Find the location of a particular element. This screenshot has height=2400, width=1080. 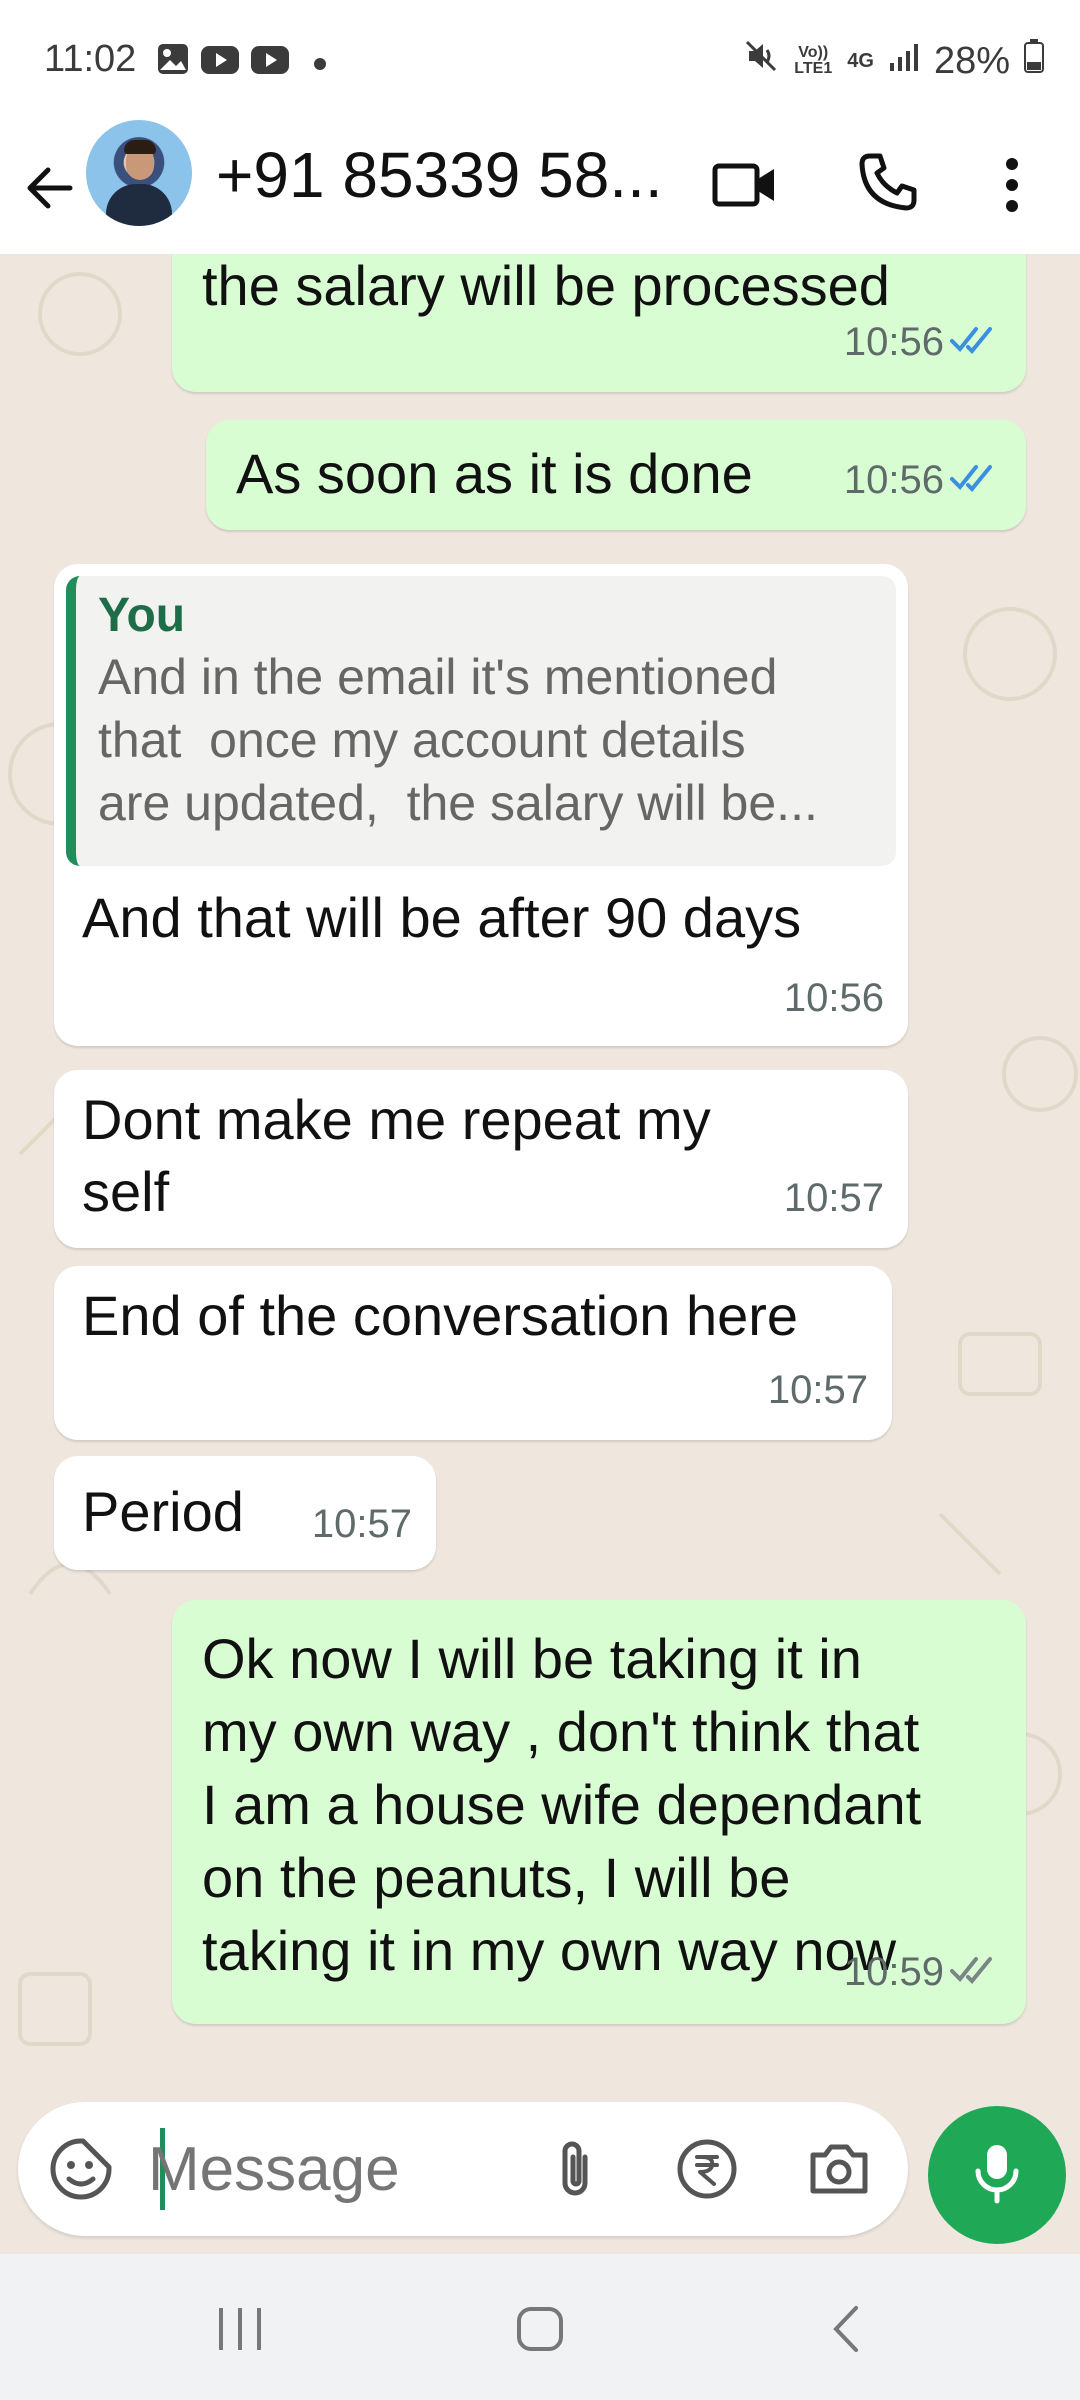

message-text: Period is located at coordinates (163, 1511).